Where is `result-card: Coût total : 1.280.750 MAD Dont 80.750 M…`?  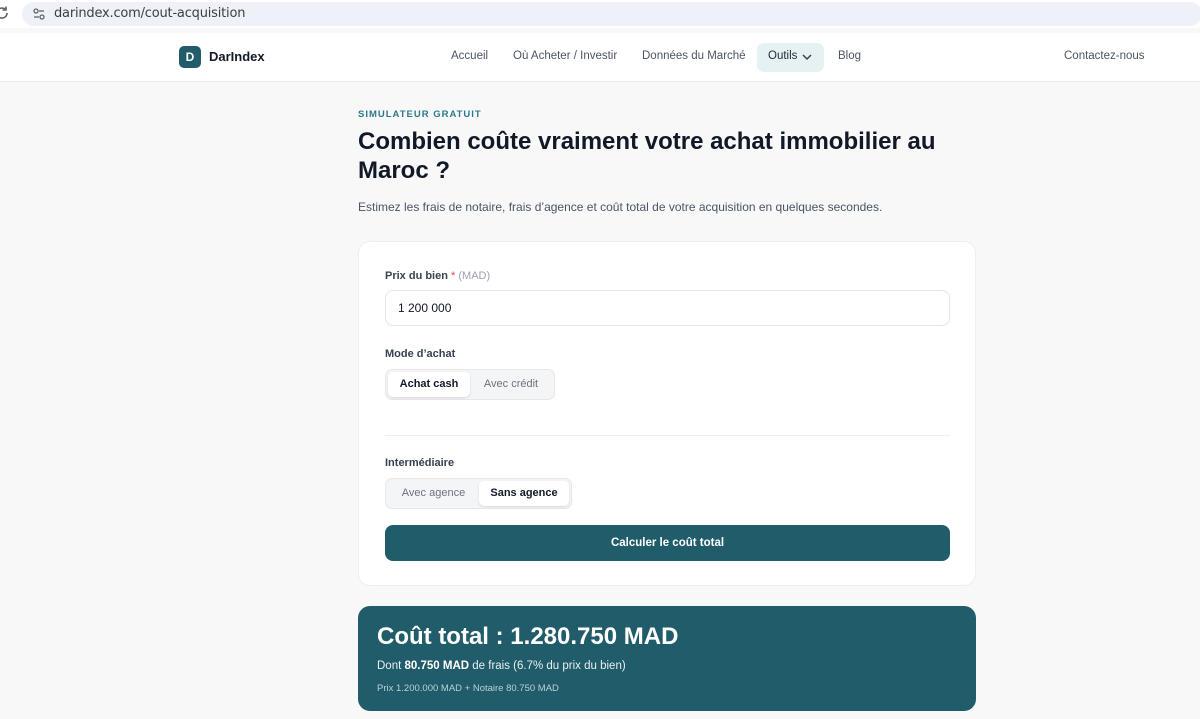 result-card: Coût total : 1.280.750 MAD Dont 80.750 M… is located at coordinates (667, 658).